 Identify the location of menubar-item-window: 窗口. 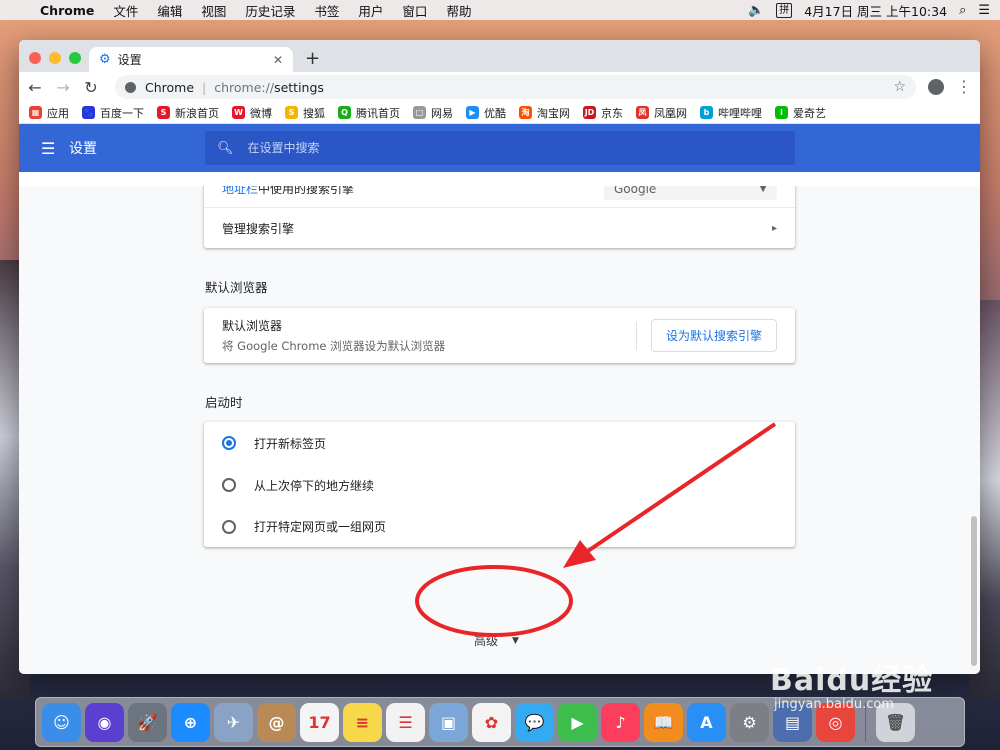
(414, 10).